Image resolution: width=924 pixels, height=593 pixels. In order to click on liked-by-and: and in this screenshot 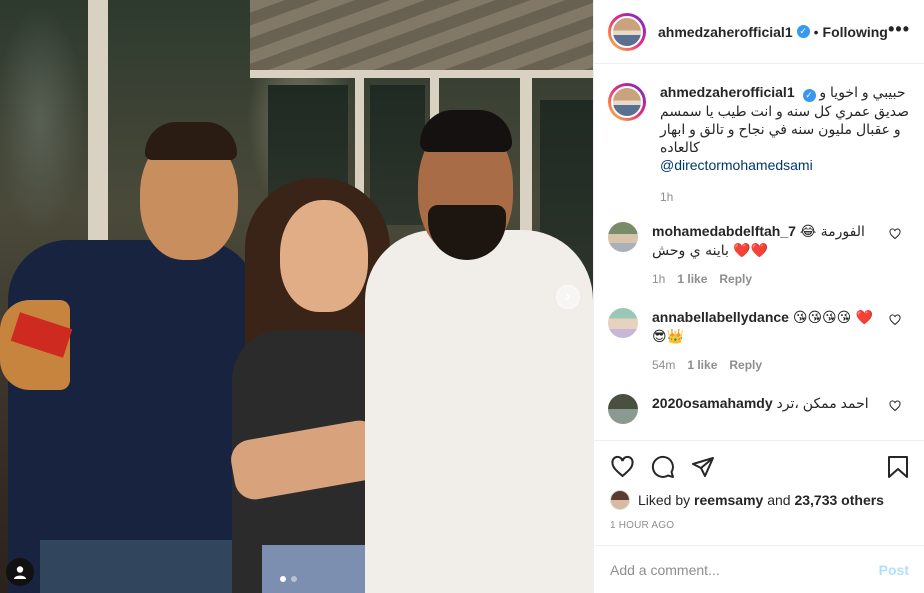, I will do `click(779, 500)`.